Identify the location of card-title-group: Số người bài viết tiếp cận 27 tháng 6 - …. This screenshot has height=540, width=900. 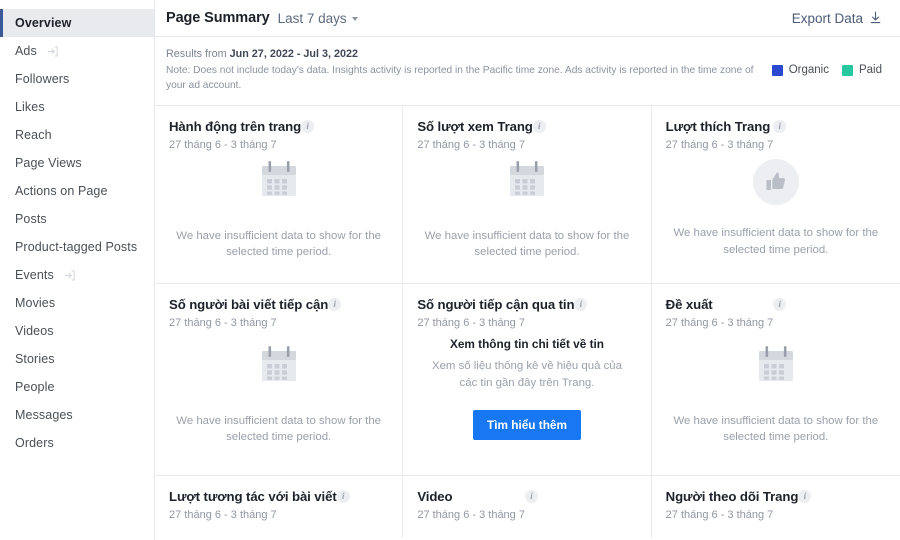
(248, 313).